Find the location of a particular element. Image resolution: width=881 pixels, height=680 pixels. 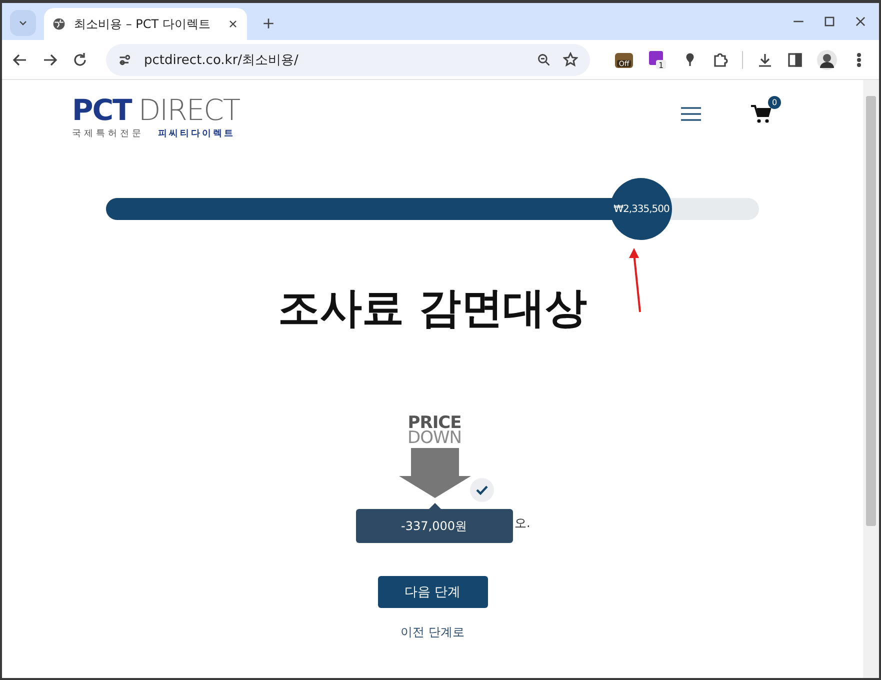

back-icon is located at coordinates (20, 60).